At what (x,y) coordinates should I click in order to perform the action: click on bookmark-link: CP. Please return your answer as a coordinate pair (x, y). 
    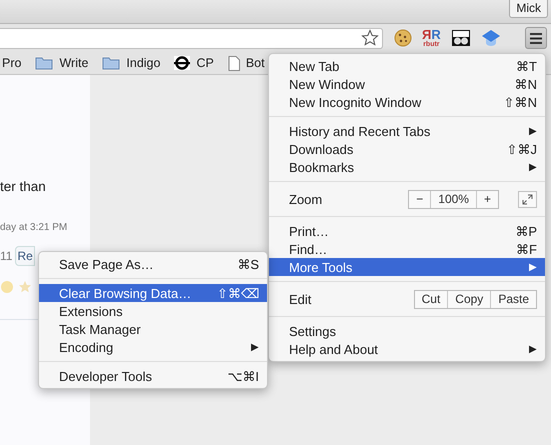
    Looking at the image, I should click on (205, 63).